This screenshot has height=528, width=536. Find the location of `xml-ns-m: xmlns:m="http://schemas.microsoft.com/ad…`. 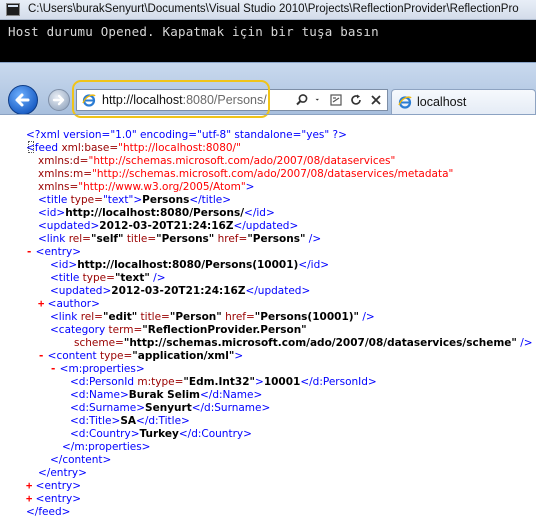

xml-ns-m: xmlns:m="http://schemas.microsoft.com/ad… is located at coordinates (246, 174).